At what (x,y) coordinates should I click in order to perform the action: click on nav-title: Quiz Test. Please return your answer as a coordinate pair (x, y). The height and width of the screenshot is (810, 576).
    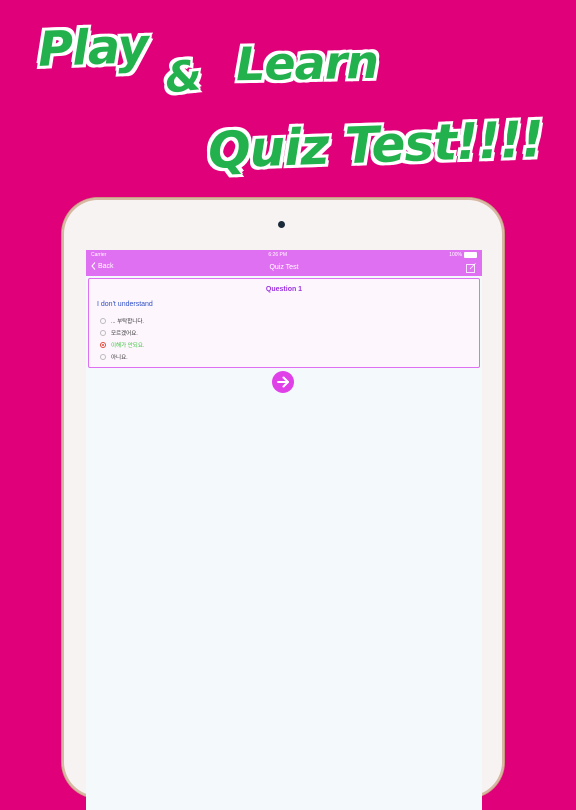
    Looking at the image, I should click on (284, 267).